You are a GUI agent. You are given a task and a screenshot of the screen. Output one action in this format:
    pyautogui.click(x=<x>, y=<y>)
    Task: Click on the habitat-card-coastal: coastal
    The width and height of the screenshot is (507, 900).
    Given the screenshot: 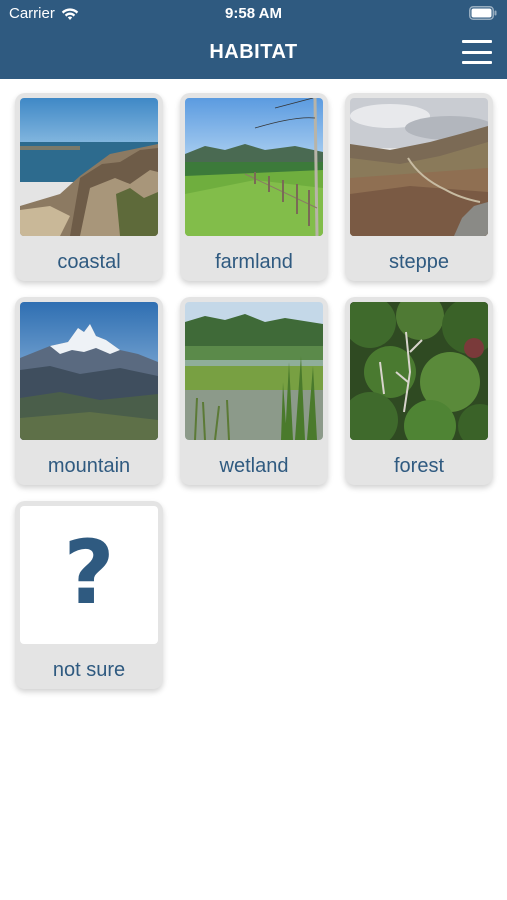 What is the action you would take?
    pyautogui.click(x=89, y=187)
    